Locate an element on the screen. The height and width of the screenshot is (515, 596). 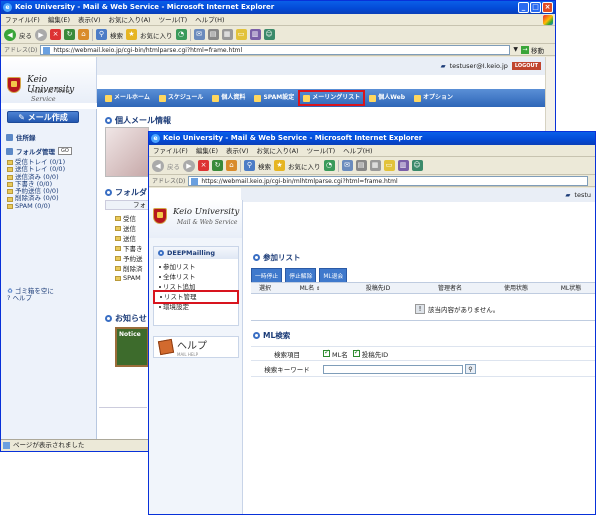
nav-mail-home: メールホーム is located at coordinates (127, 98).